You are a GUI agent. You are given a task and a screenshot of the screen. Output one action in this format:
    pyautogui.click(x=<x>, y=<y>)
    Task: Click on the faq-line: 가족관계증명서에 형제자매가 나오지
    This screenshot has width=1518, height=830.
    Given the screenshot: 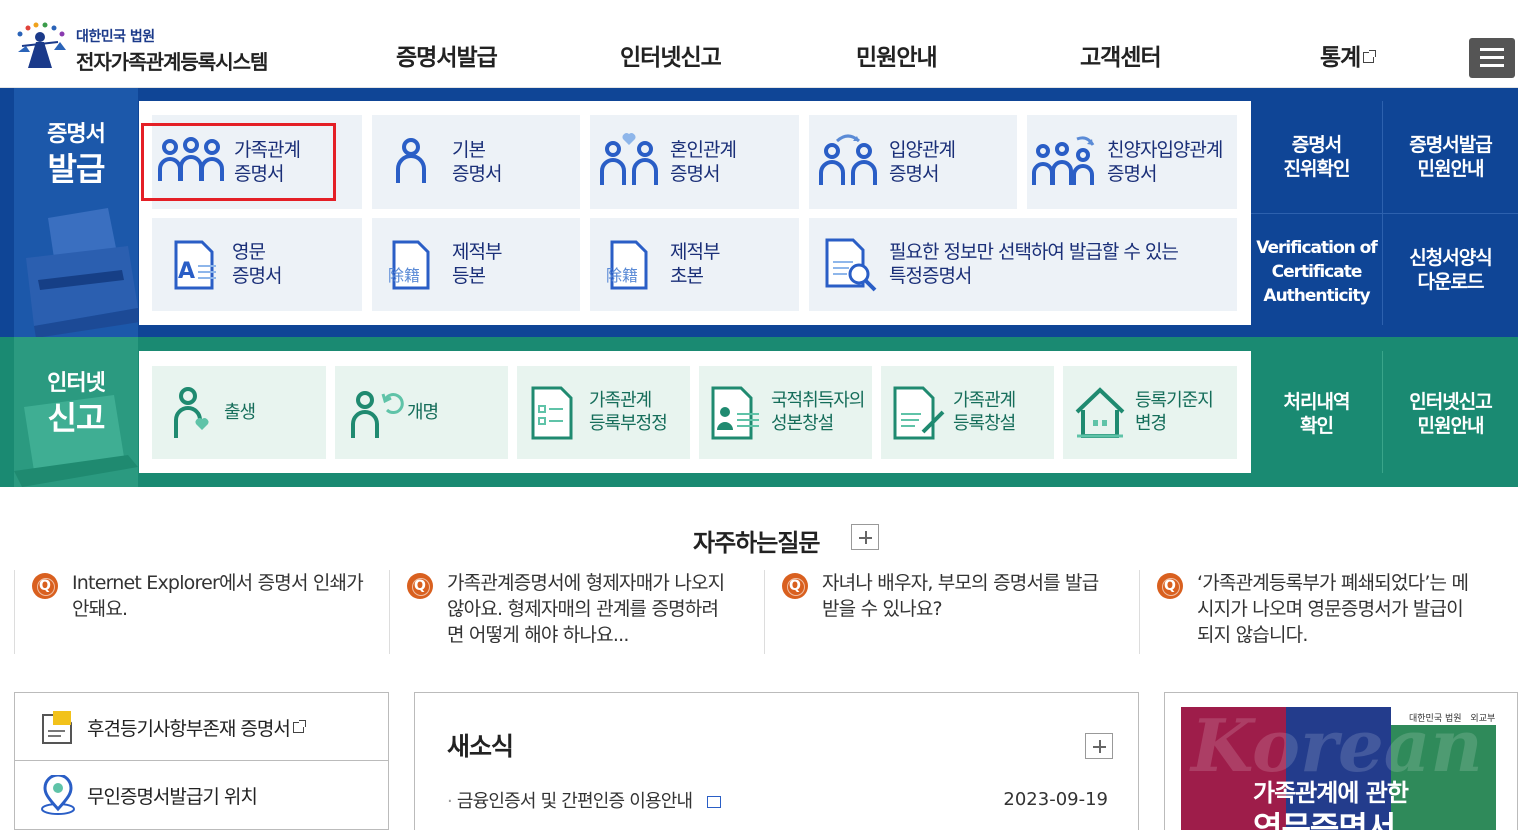 What is the action you would take?
    pyautogui.click(x=586, y=583)
    